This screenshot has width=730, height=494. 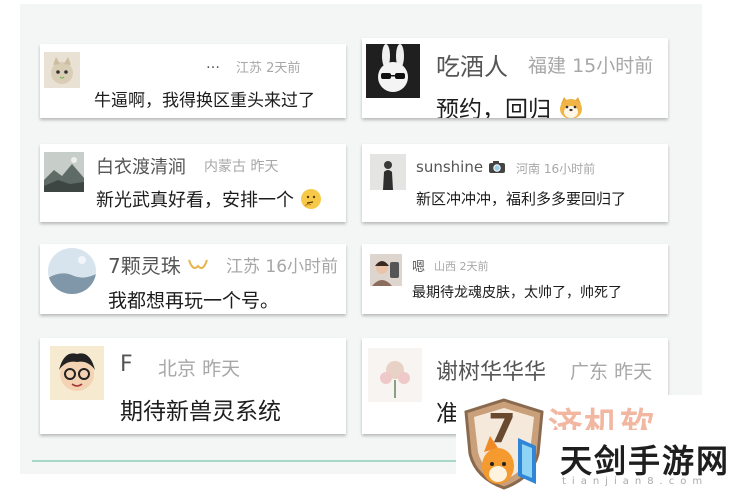 What do you see at coordinates (472, 67) in the screenshot?
I see `commenter-name: 吃酒人` at bounding box center [472, 67].